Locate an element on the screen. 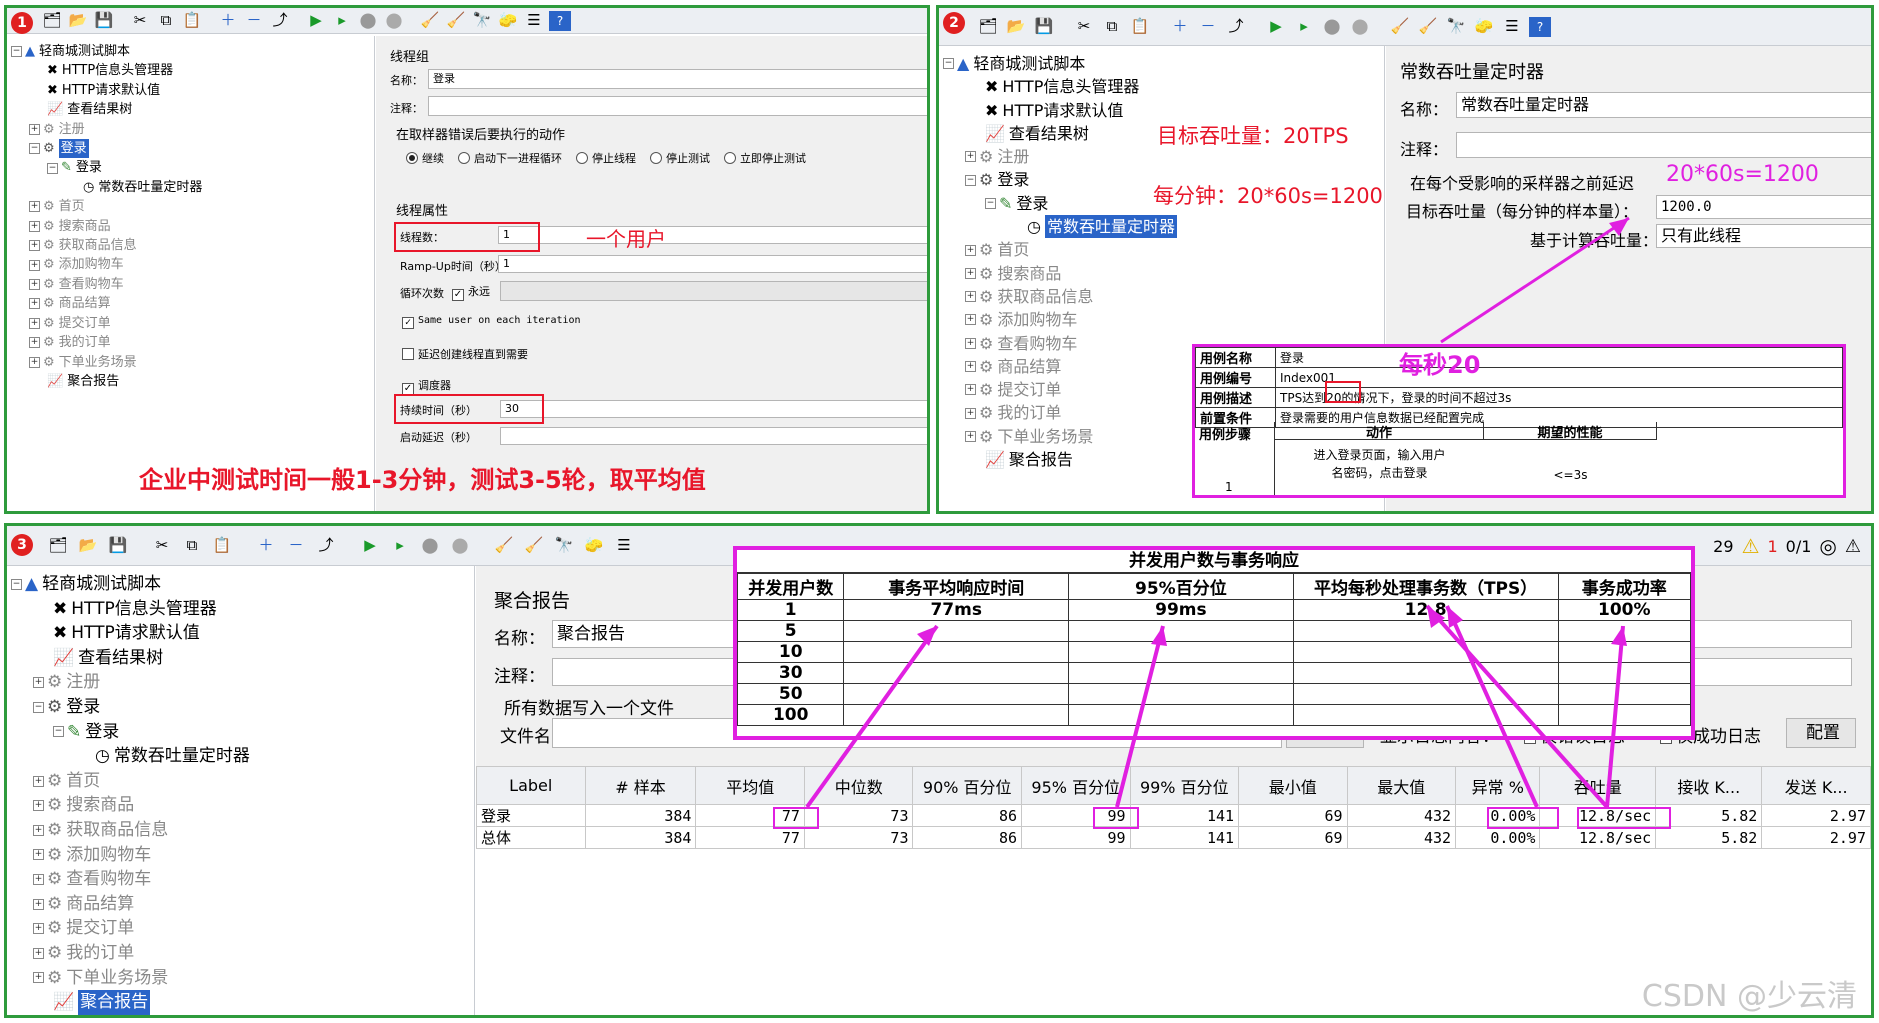 Image resolution: width=1879 pixels, height=1023 pixels. function-helper-icon: ☰ is located at coordinates (534, 21).